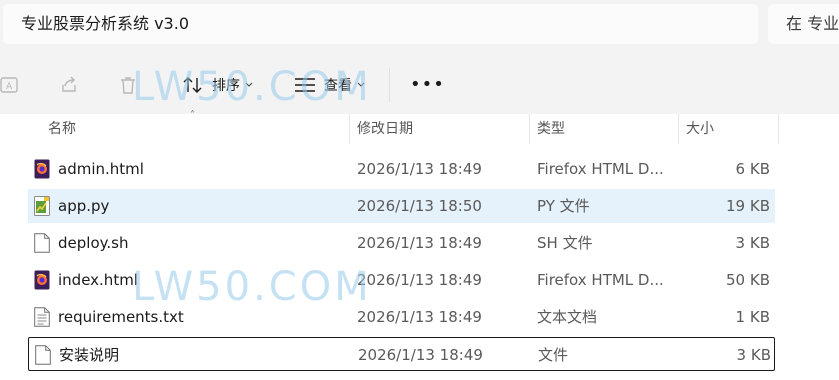 This screenshot has width=839, height=380. What do you see at coordinates (62, 129) in the screenshot?
I see `column-header-name: 名称` at bounding box center [62, 129].